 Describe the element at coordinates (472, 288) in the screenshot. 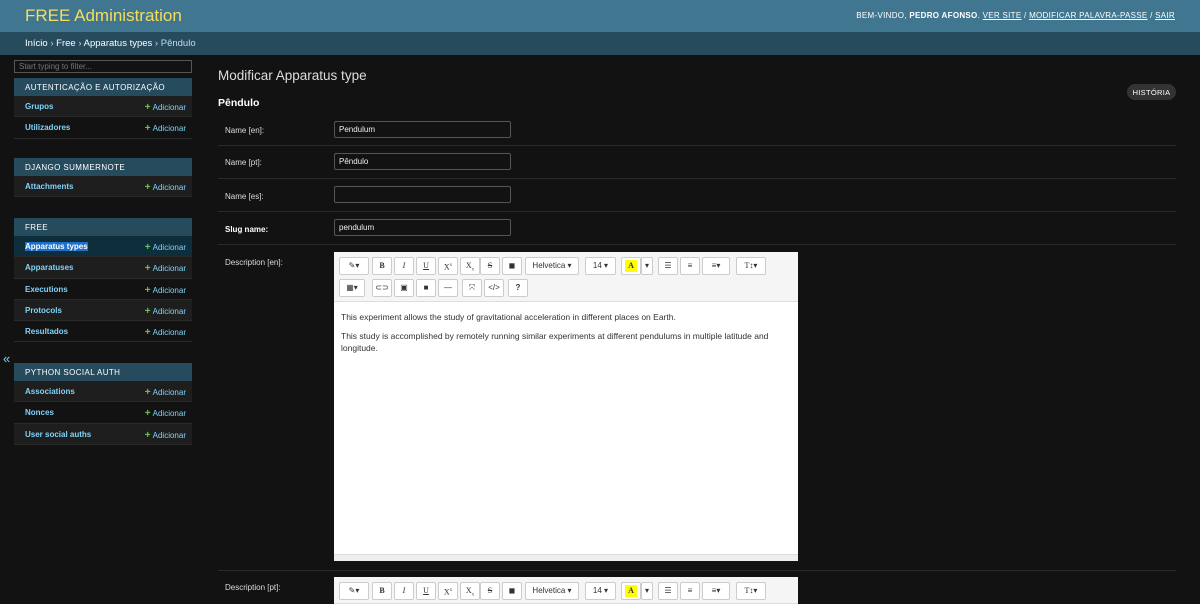

I see `fullscreen-icon: ⤧` at that location.